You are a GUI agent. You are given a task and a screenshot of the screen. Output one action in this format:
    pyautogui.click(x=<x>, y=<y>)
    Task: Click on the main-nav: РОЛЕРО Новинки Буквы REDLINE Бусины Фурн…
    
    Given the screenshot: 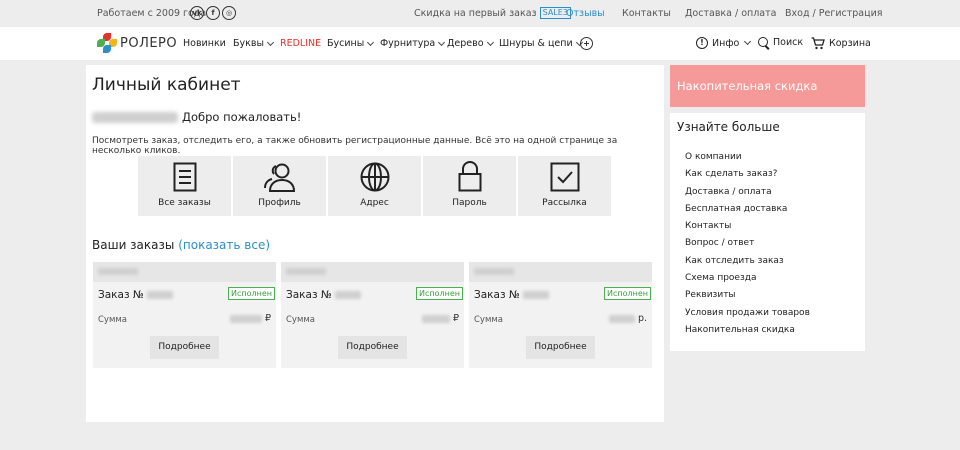 What is the action you would take?
    pyautogui.click(x=480, y=43)
    